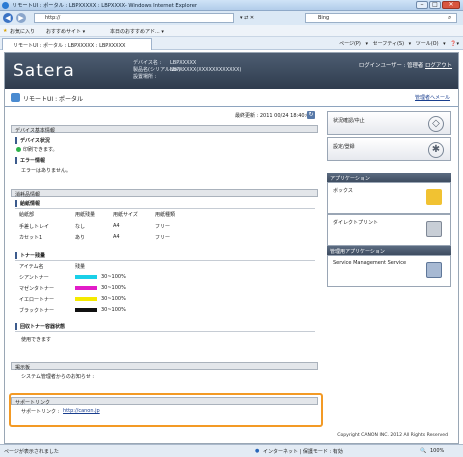 The image size is (463, 457). Describe the element at coordinates (22, 31) in the screenshot. I see `favorites-button: お気に入り` at that location.